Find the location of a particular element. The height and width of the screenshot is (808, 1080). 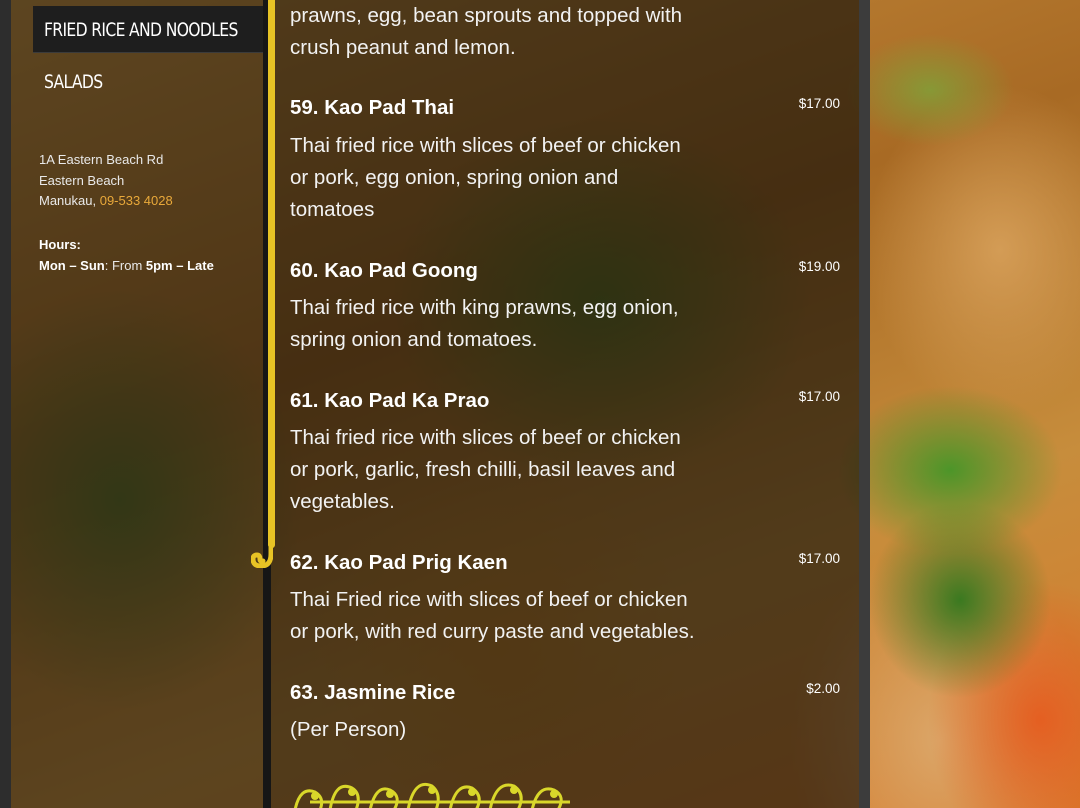

hours-block: Hours: Mon – Sun: From 5pm – Late is located at coordinates (126, 255).